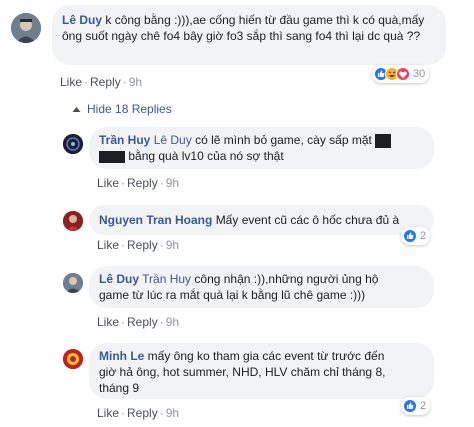  I want to click on love-icon, so click(403, 74).